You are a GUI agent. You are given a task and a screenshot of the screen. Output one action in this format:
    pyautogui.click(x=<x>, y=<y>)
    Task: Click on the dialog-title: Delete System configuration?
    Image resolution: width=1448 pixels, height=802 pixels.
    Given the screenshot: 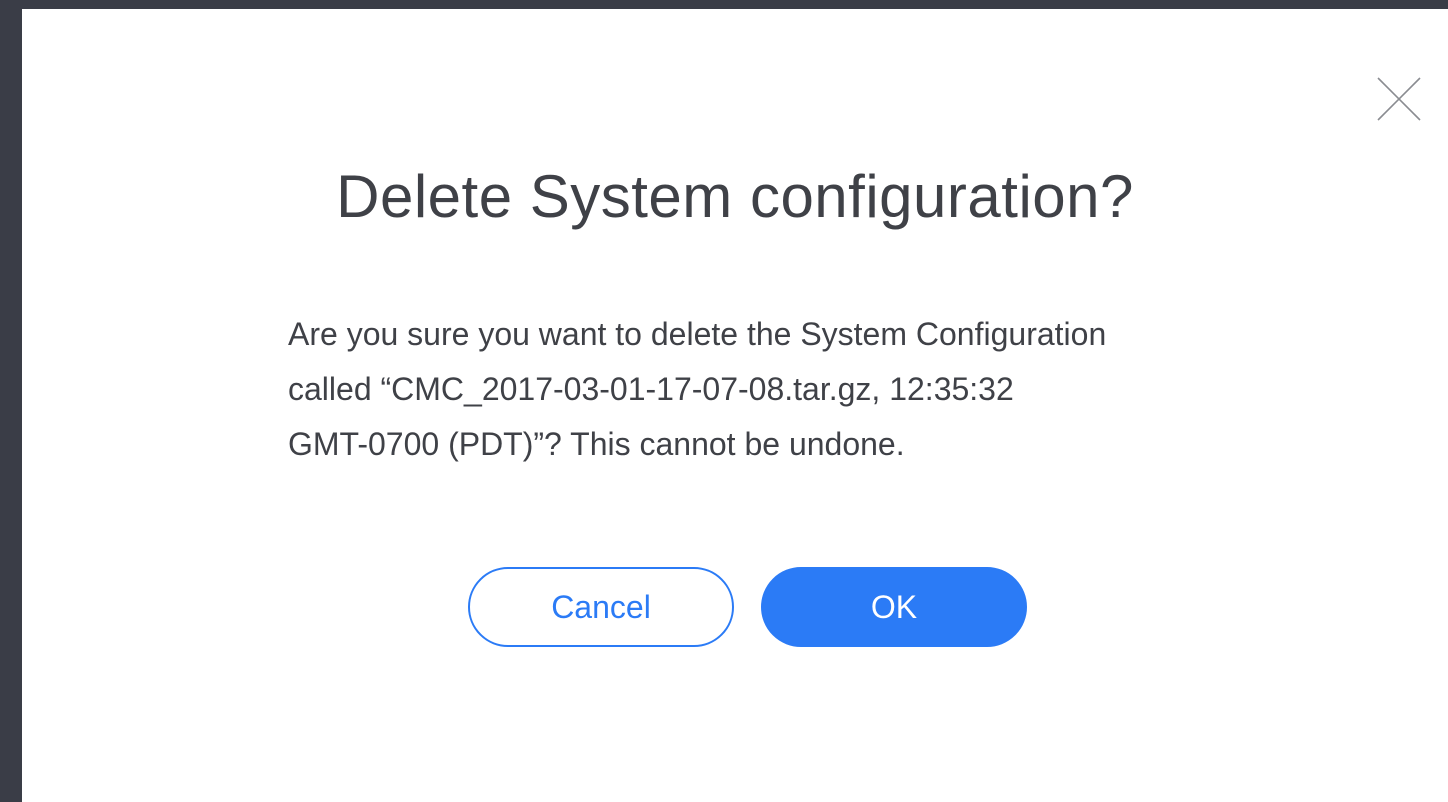 What is the action you would take?
    pyautogui.click(x=735, y=196)
    